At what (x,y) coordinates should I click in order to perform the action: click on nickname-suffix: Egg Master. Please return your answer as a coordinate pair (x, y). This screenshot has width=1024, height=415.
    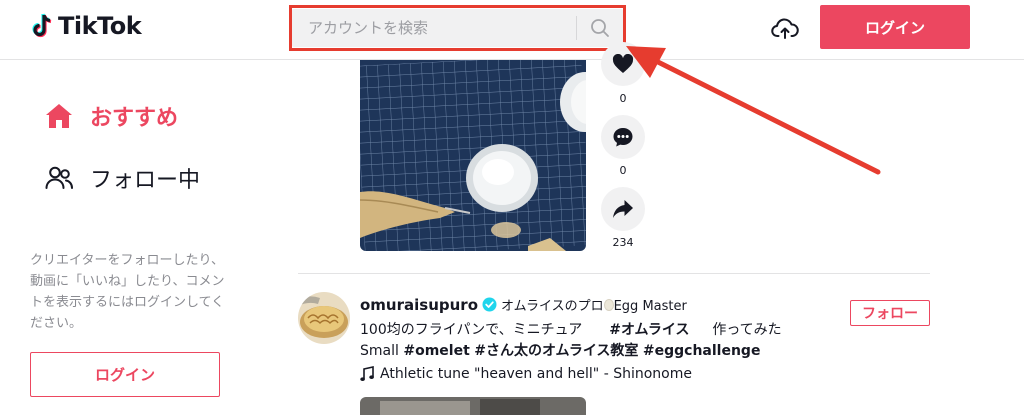
    Looking at the image, I should click on (650, 306).